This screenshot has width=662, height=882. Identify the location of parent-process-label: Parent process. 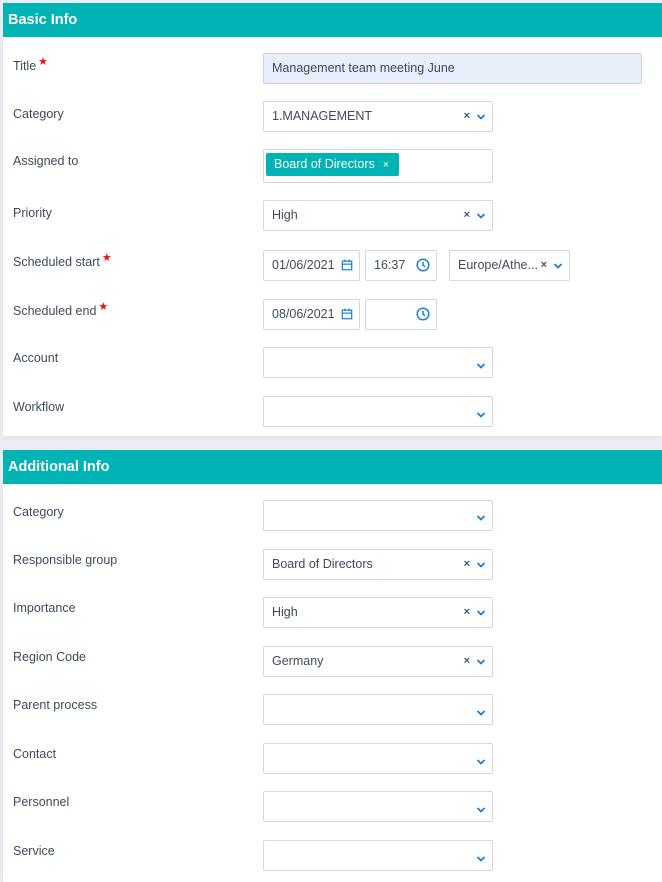
(55, 705).